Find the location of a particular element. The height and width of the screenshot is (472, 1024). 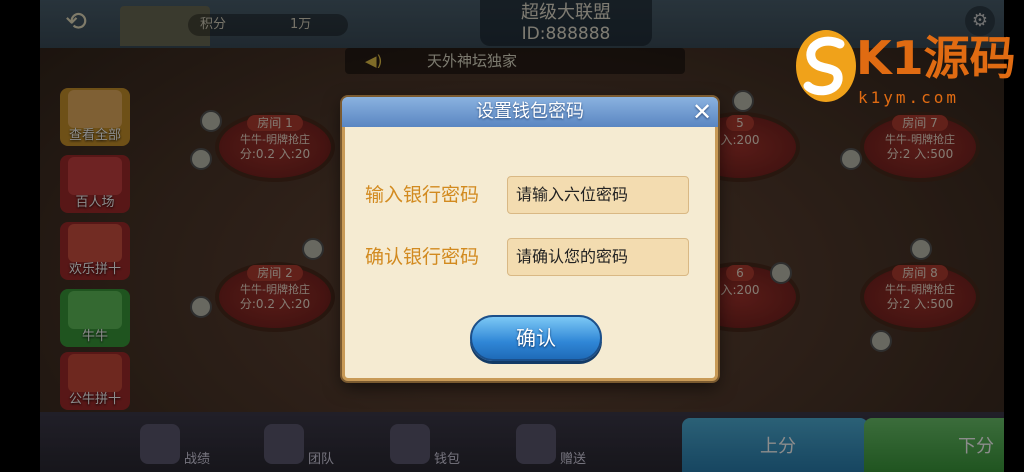

k1-logo-icon is located at coordinates (826, 66).